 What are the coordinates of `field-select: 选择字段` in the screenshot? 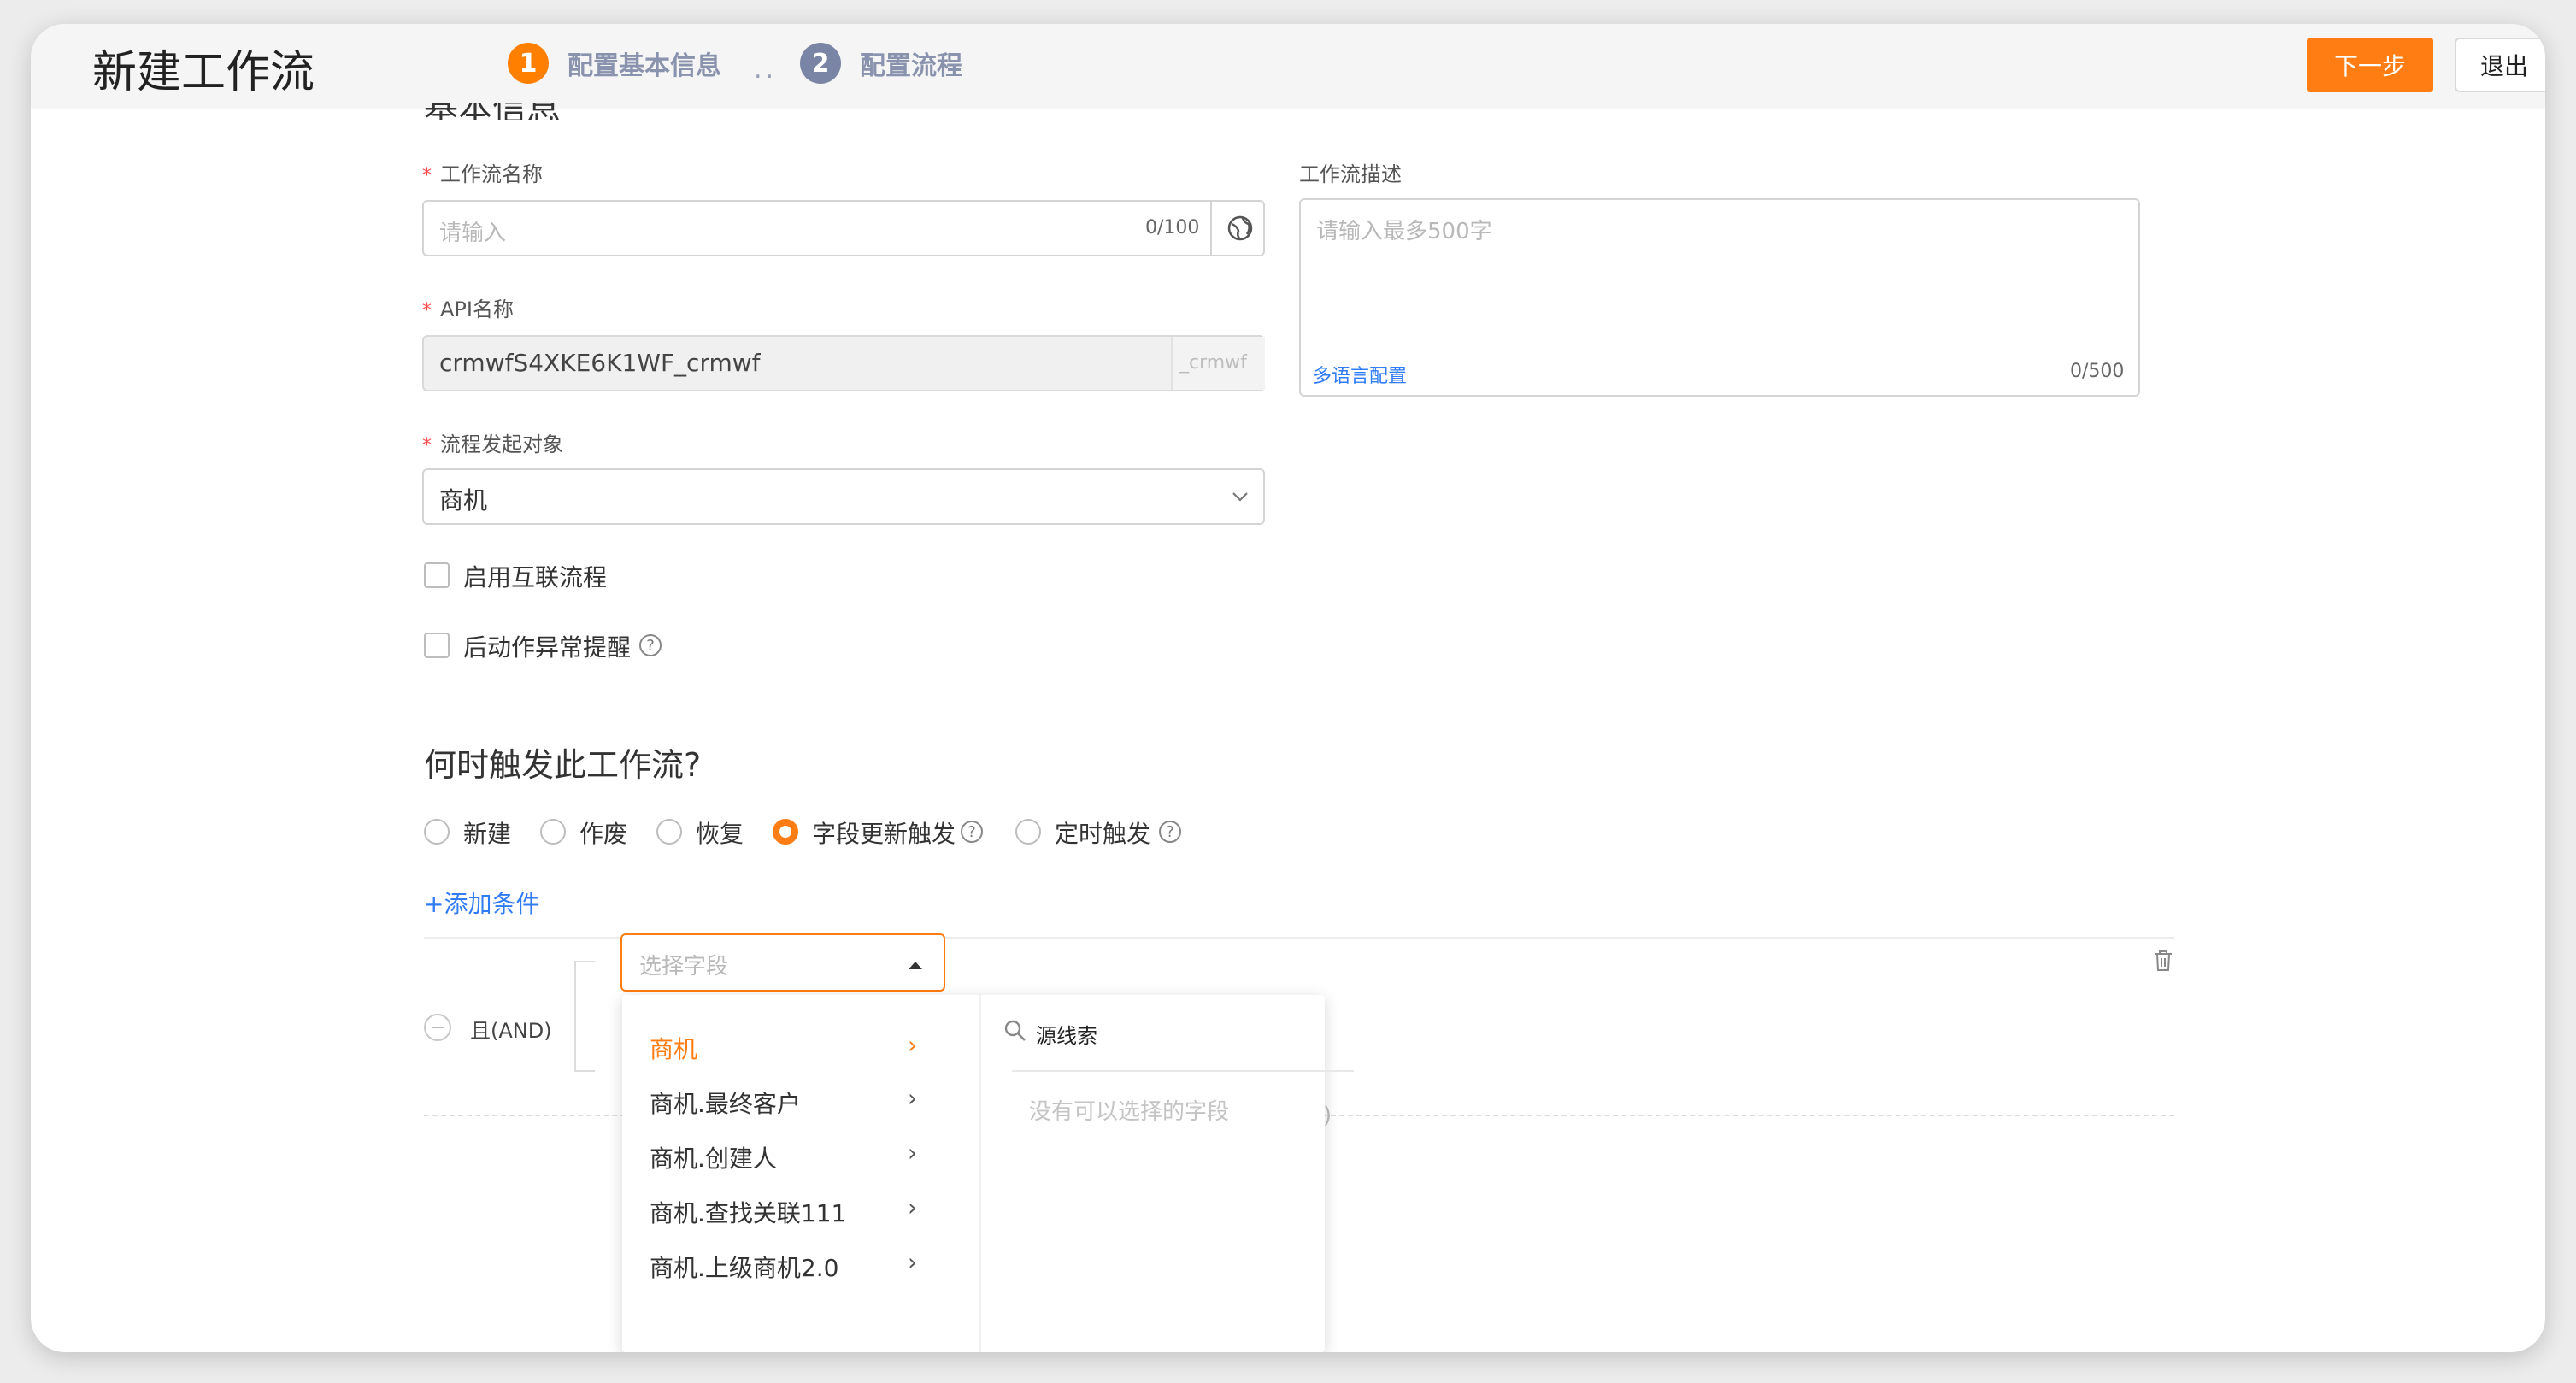 It's located at (782, 962).